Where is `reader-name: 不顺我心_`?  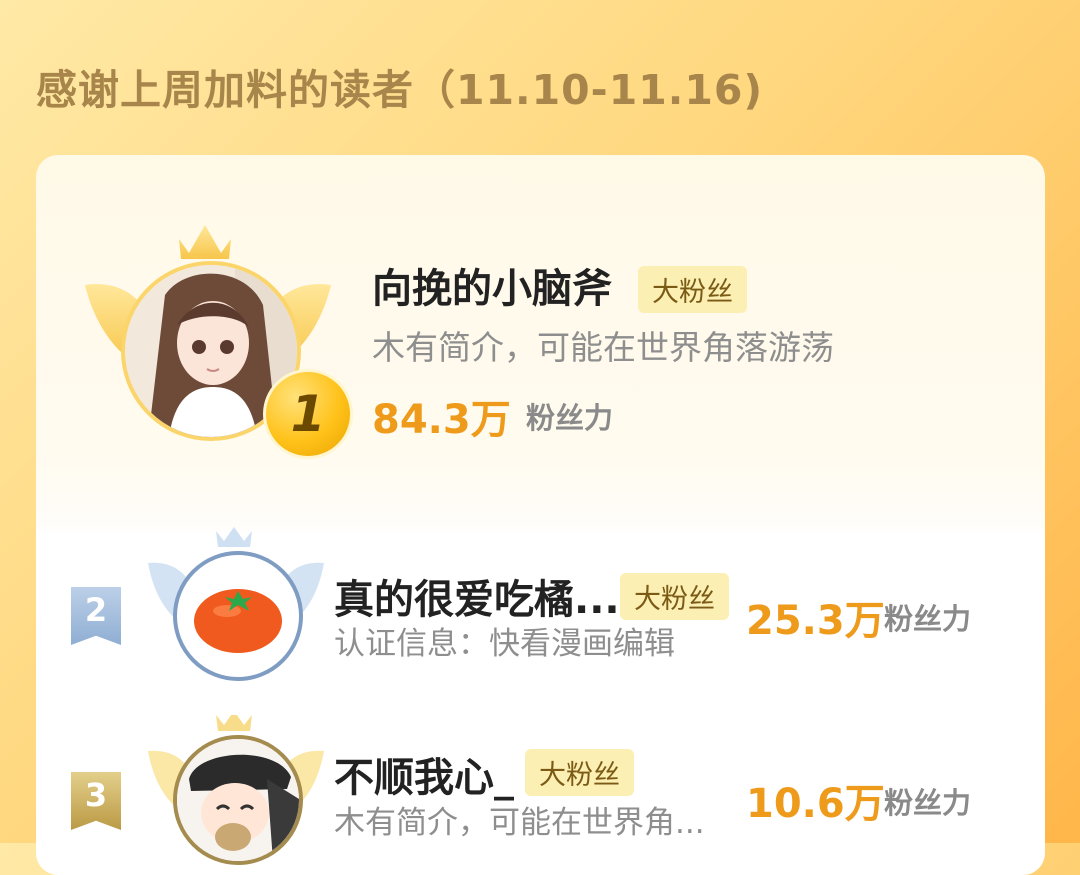
reader-name: 不顺我心_ is located at coordinates (424, 774).